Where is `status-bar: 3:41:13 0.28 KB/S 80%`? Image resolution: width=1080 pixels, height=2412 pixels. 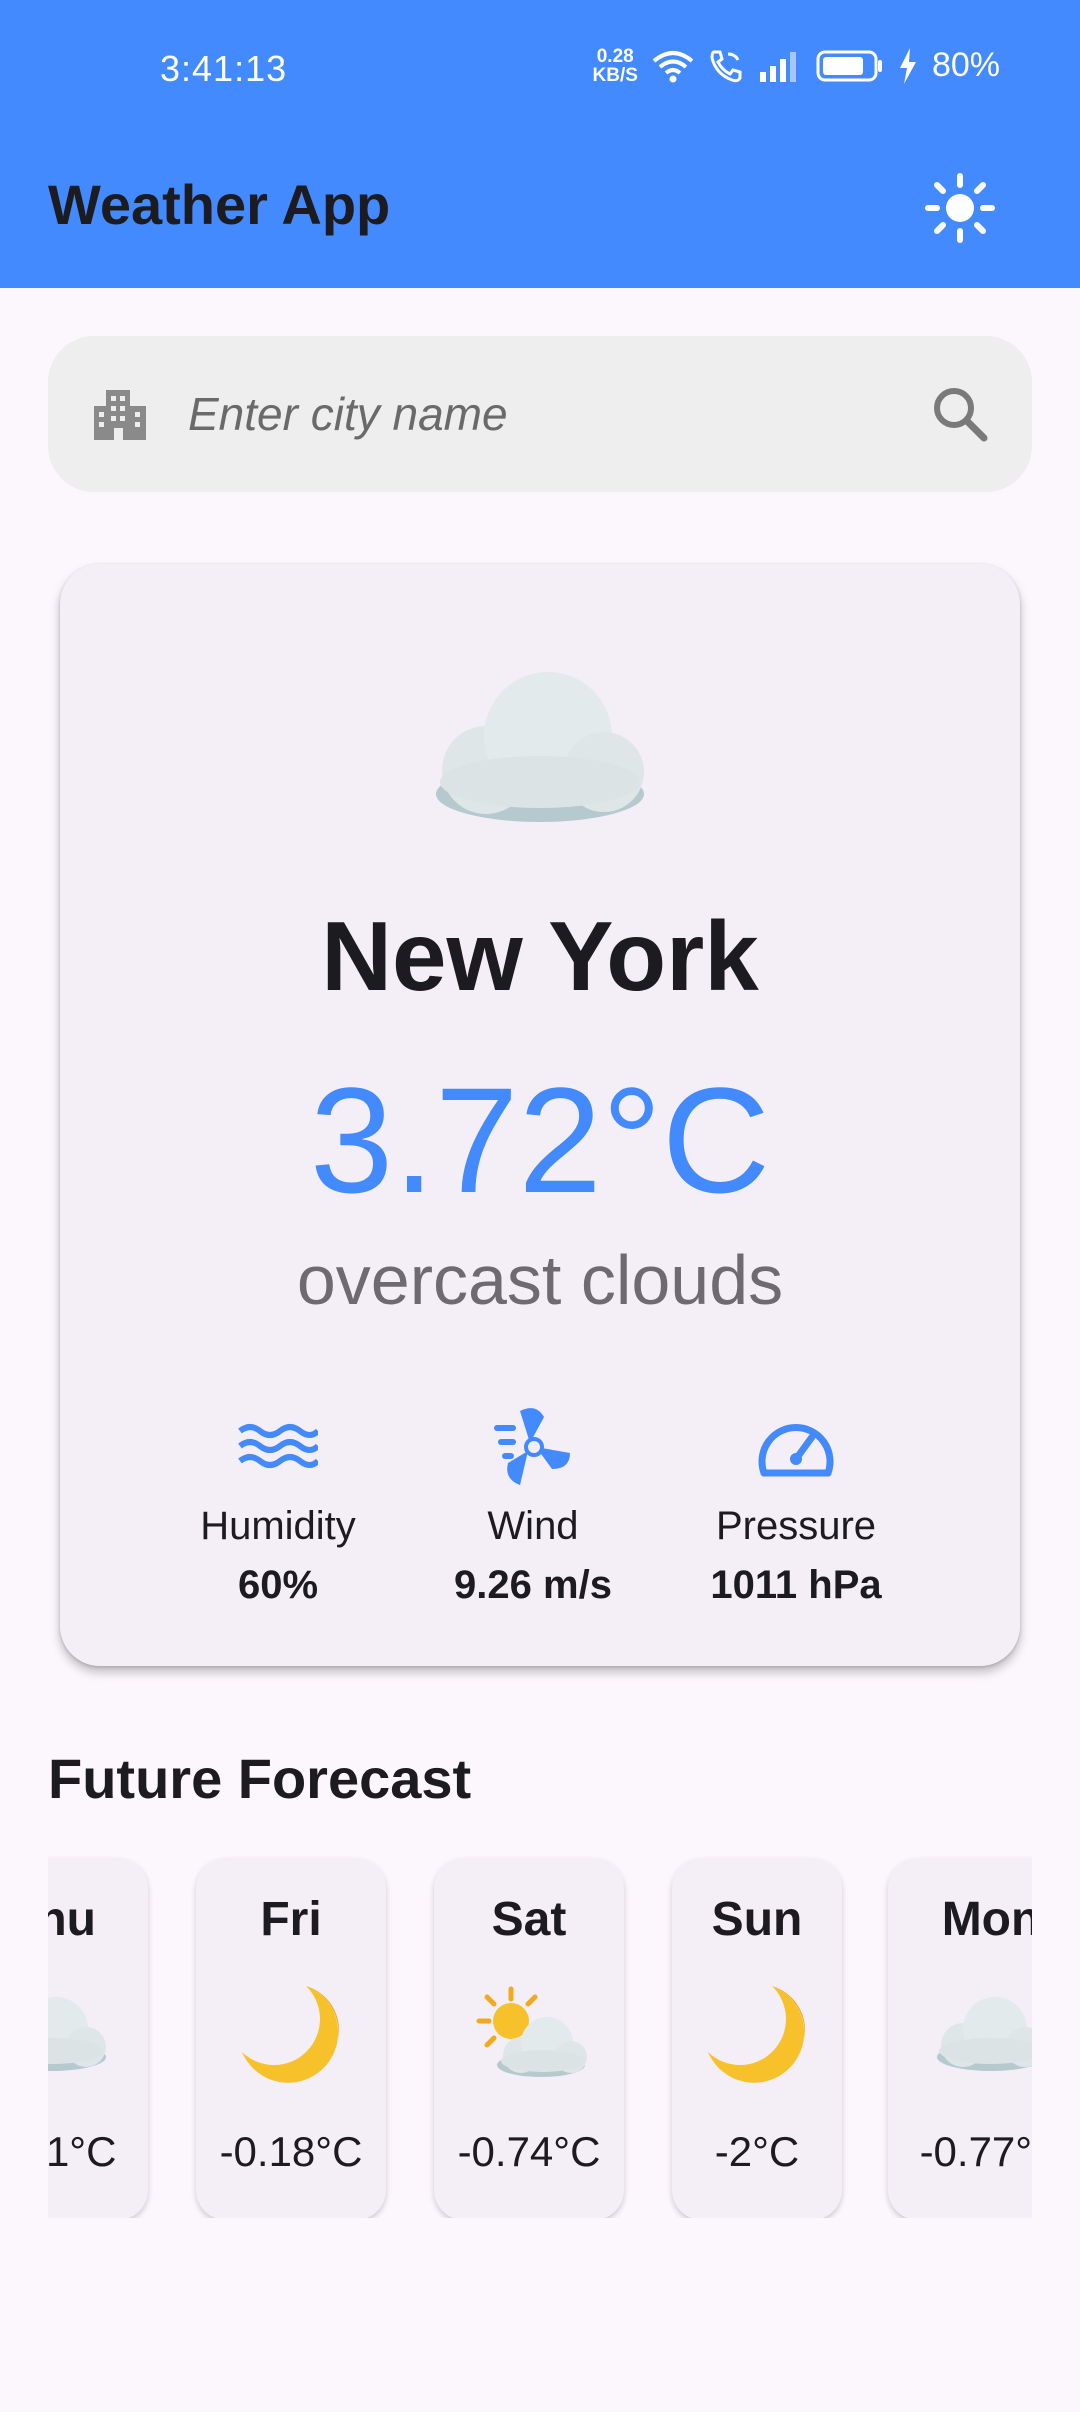
status-bar: 3:41:13 0.28 KB/S 80% is located at coordinates (540, 69).